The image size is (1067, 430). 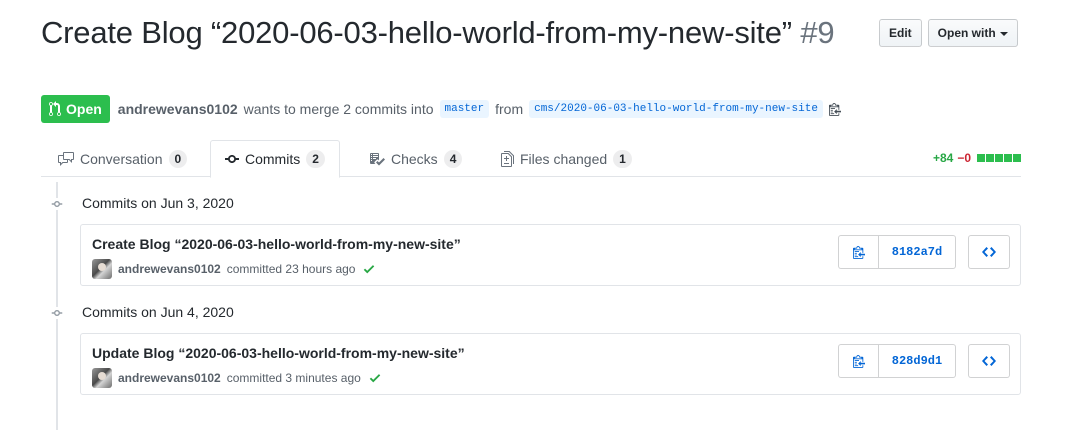 What do you see at coordinates (943, 158) in the screenshot?
I see `diff-additions: +84` at bounding box center [943, 158].